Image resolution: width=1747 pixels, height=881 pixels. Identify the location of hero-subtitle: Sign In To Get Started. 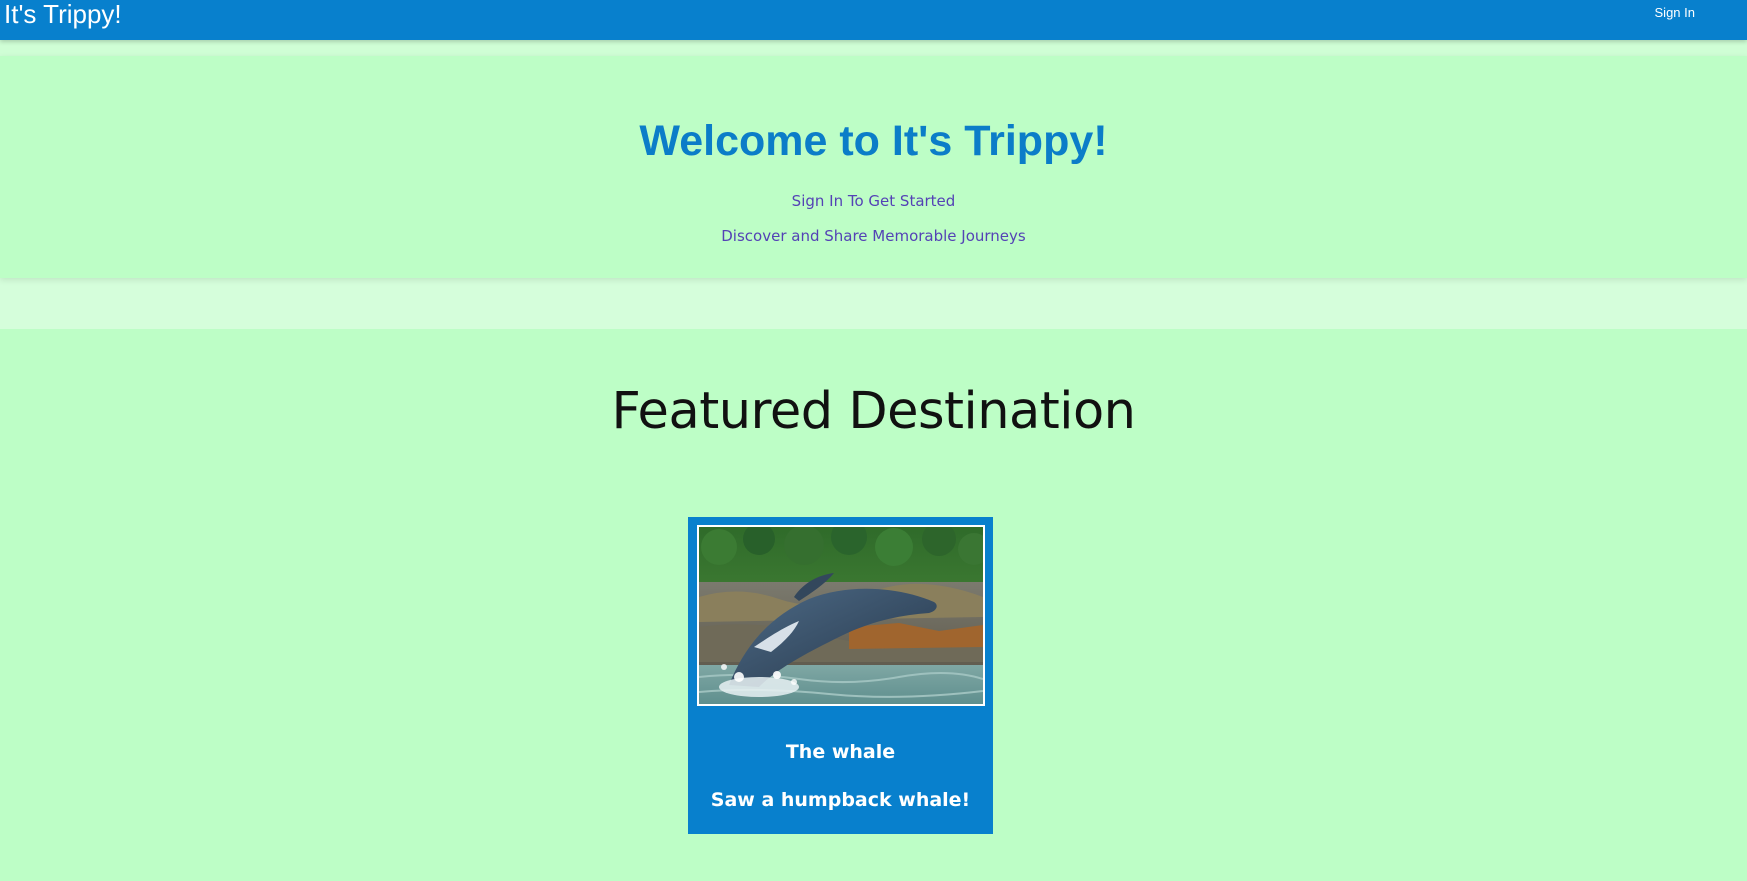
(873, 201).